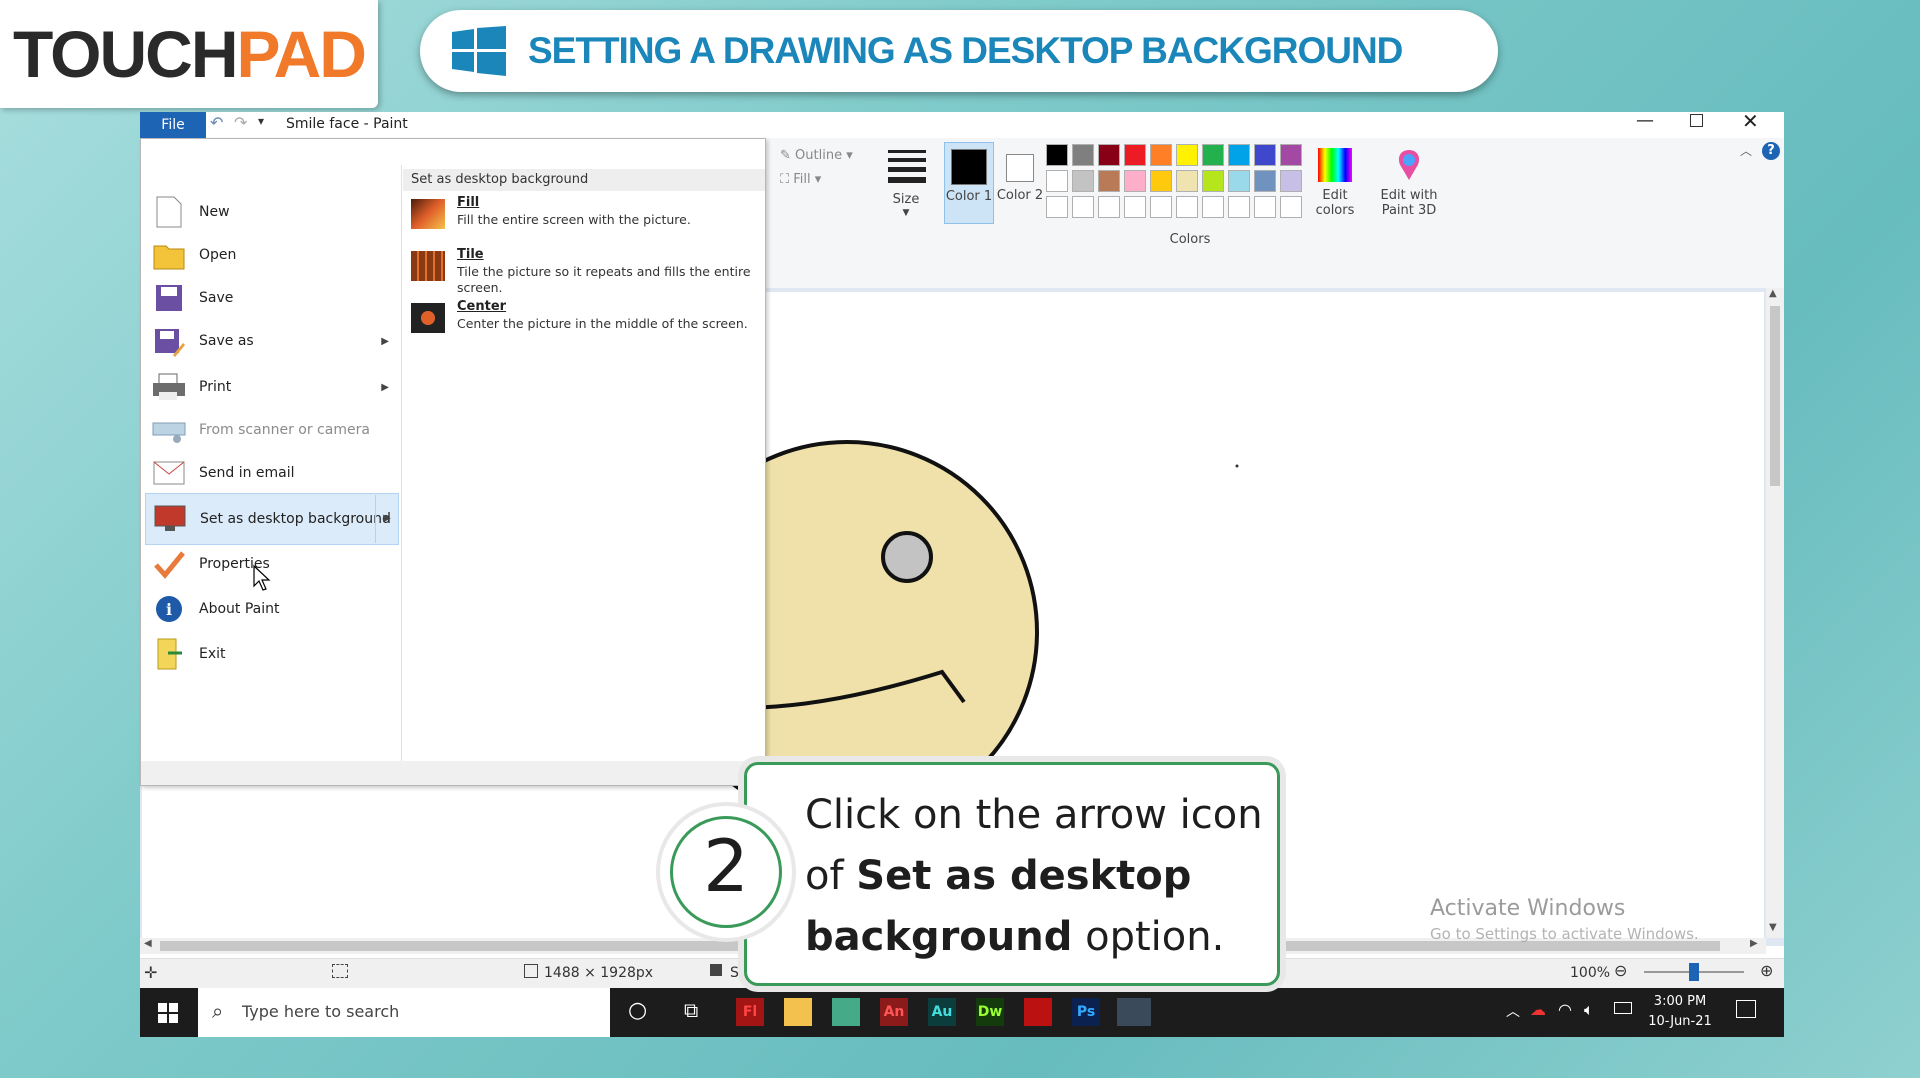  What do you see at coordinates (637, 1010) in the screenshot?
I see `cortana-icon: ○` at bounding box center [637, 1010].